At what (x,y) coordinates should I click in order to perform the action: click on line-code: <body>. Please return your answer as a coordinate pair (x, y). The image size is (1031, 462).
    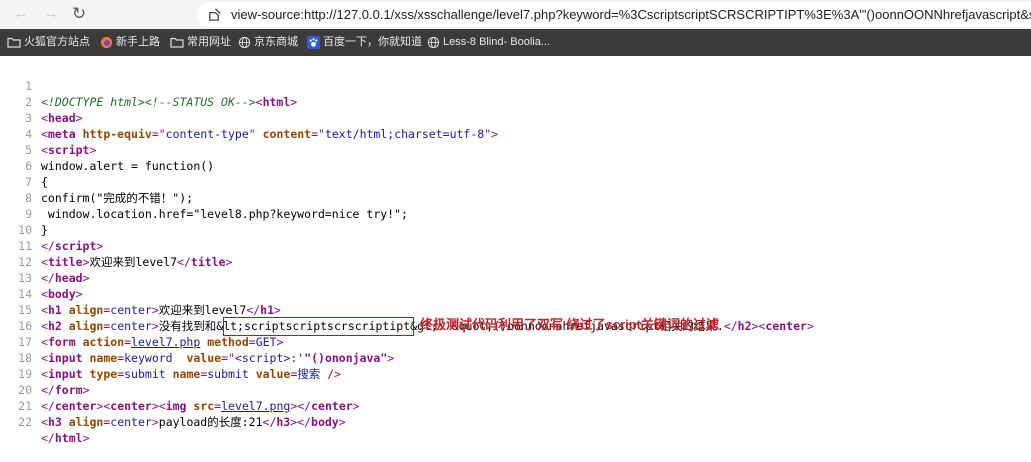
    Looking at the image, I should click on (62, 294).